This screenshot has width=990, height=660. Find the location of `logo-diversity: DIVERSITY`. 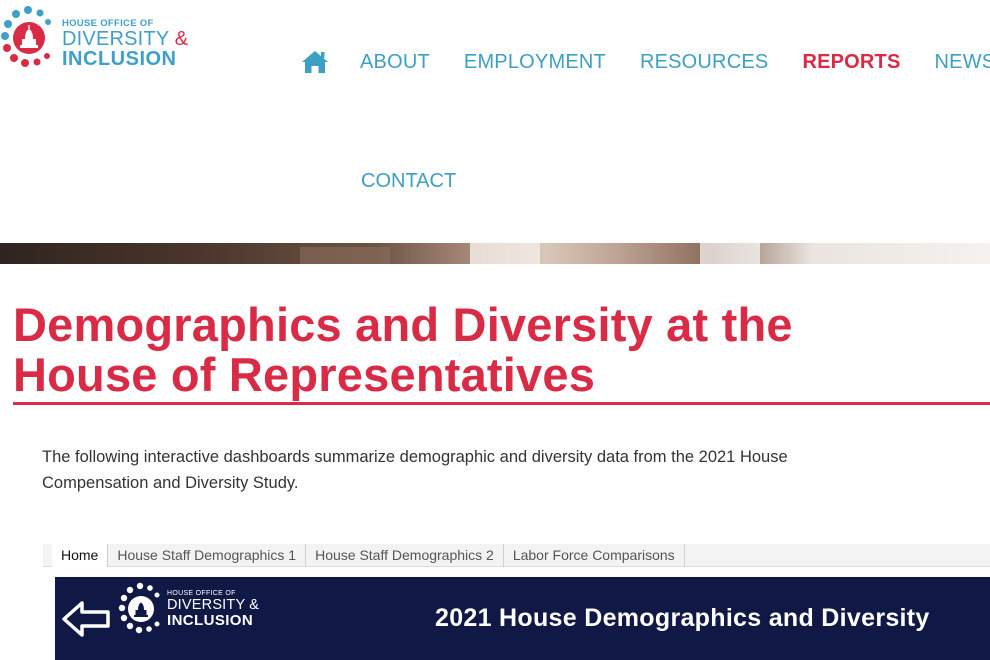

logo-diversity: DIVERSITY is located at coordinates (116, 39).